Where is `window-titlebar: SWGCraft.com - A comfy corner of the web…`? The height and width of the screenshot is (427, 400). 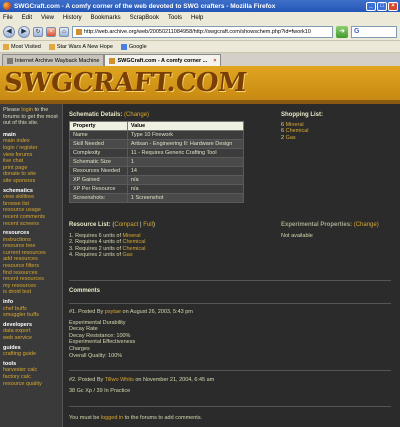 window-titlebar: SWGCraft.com - A comfy corner of the web… is located at coordinates (200, 6).